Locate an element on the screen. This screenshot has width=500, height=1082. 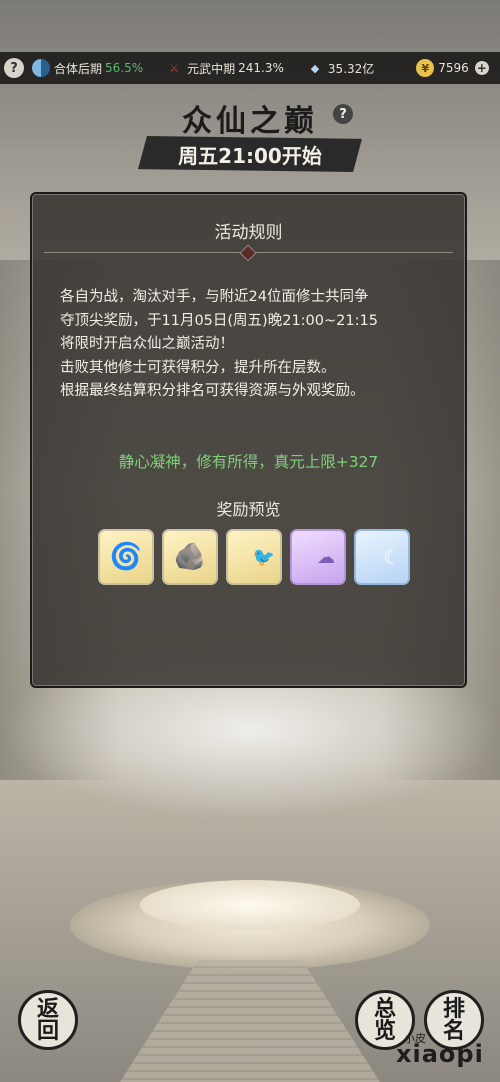
crystal-value: 35.32亿 is located at coordinates (351, 68).